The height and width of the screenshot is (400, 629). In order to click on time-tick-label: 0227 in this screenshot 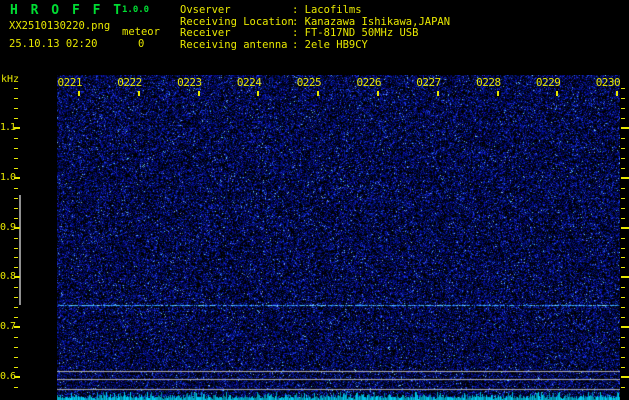, I will do `click(428, 82)`.